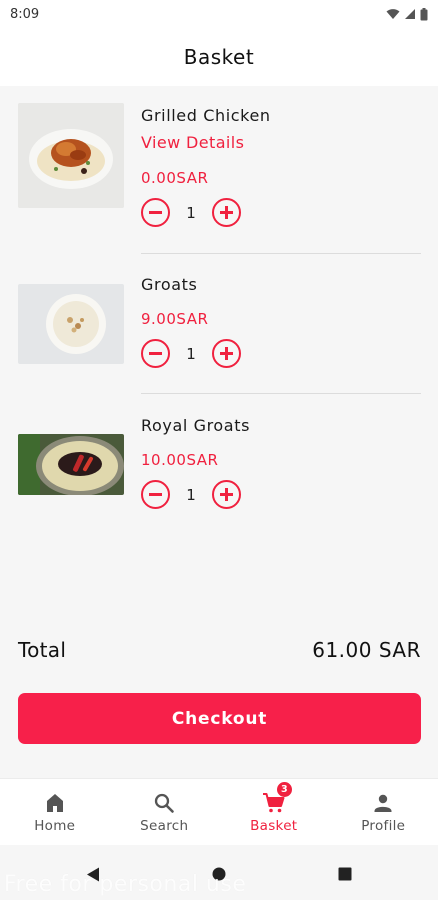 Image resolution: width=438 pixels, height=900 pixels. What do you see at coordinates (366, 650) in the screenshot?
I see `total-value: 61.00 SAR` at bounding box center [366, 650].